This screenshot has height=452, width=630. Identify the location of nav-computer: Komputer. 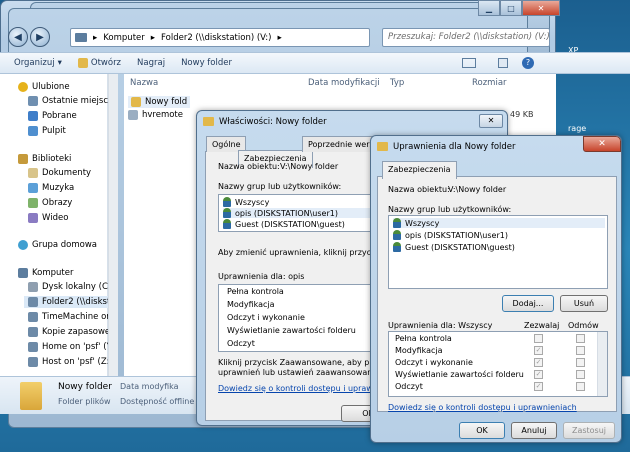
(45, 273).